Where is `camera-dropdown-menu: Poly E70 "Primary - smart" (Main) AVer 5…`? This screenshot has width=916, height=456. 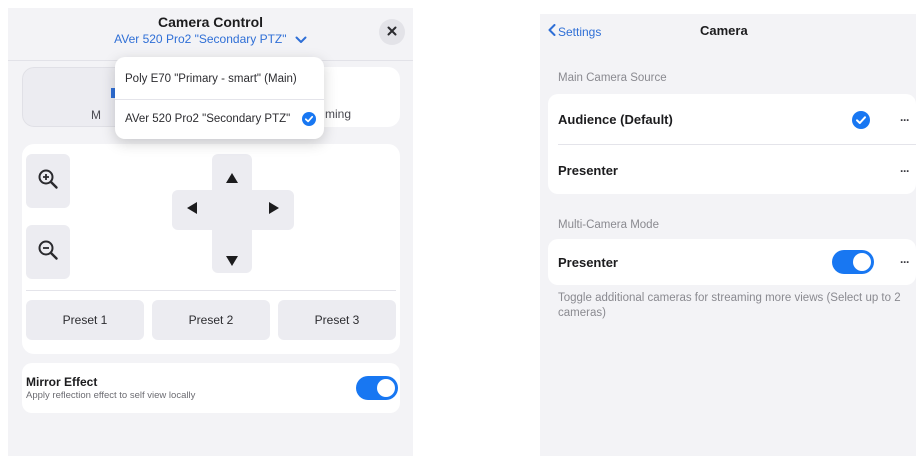
camera-dropdown-menu: Poly E70 "Primary - smart" (Main) AVer 5… is located at coordinates (219, 98).